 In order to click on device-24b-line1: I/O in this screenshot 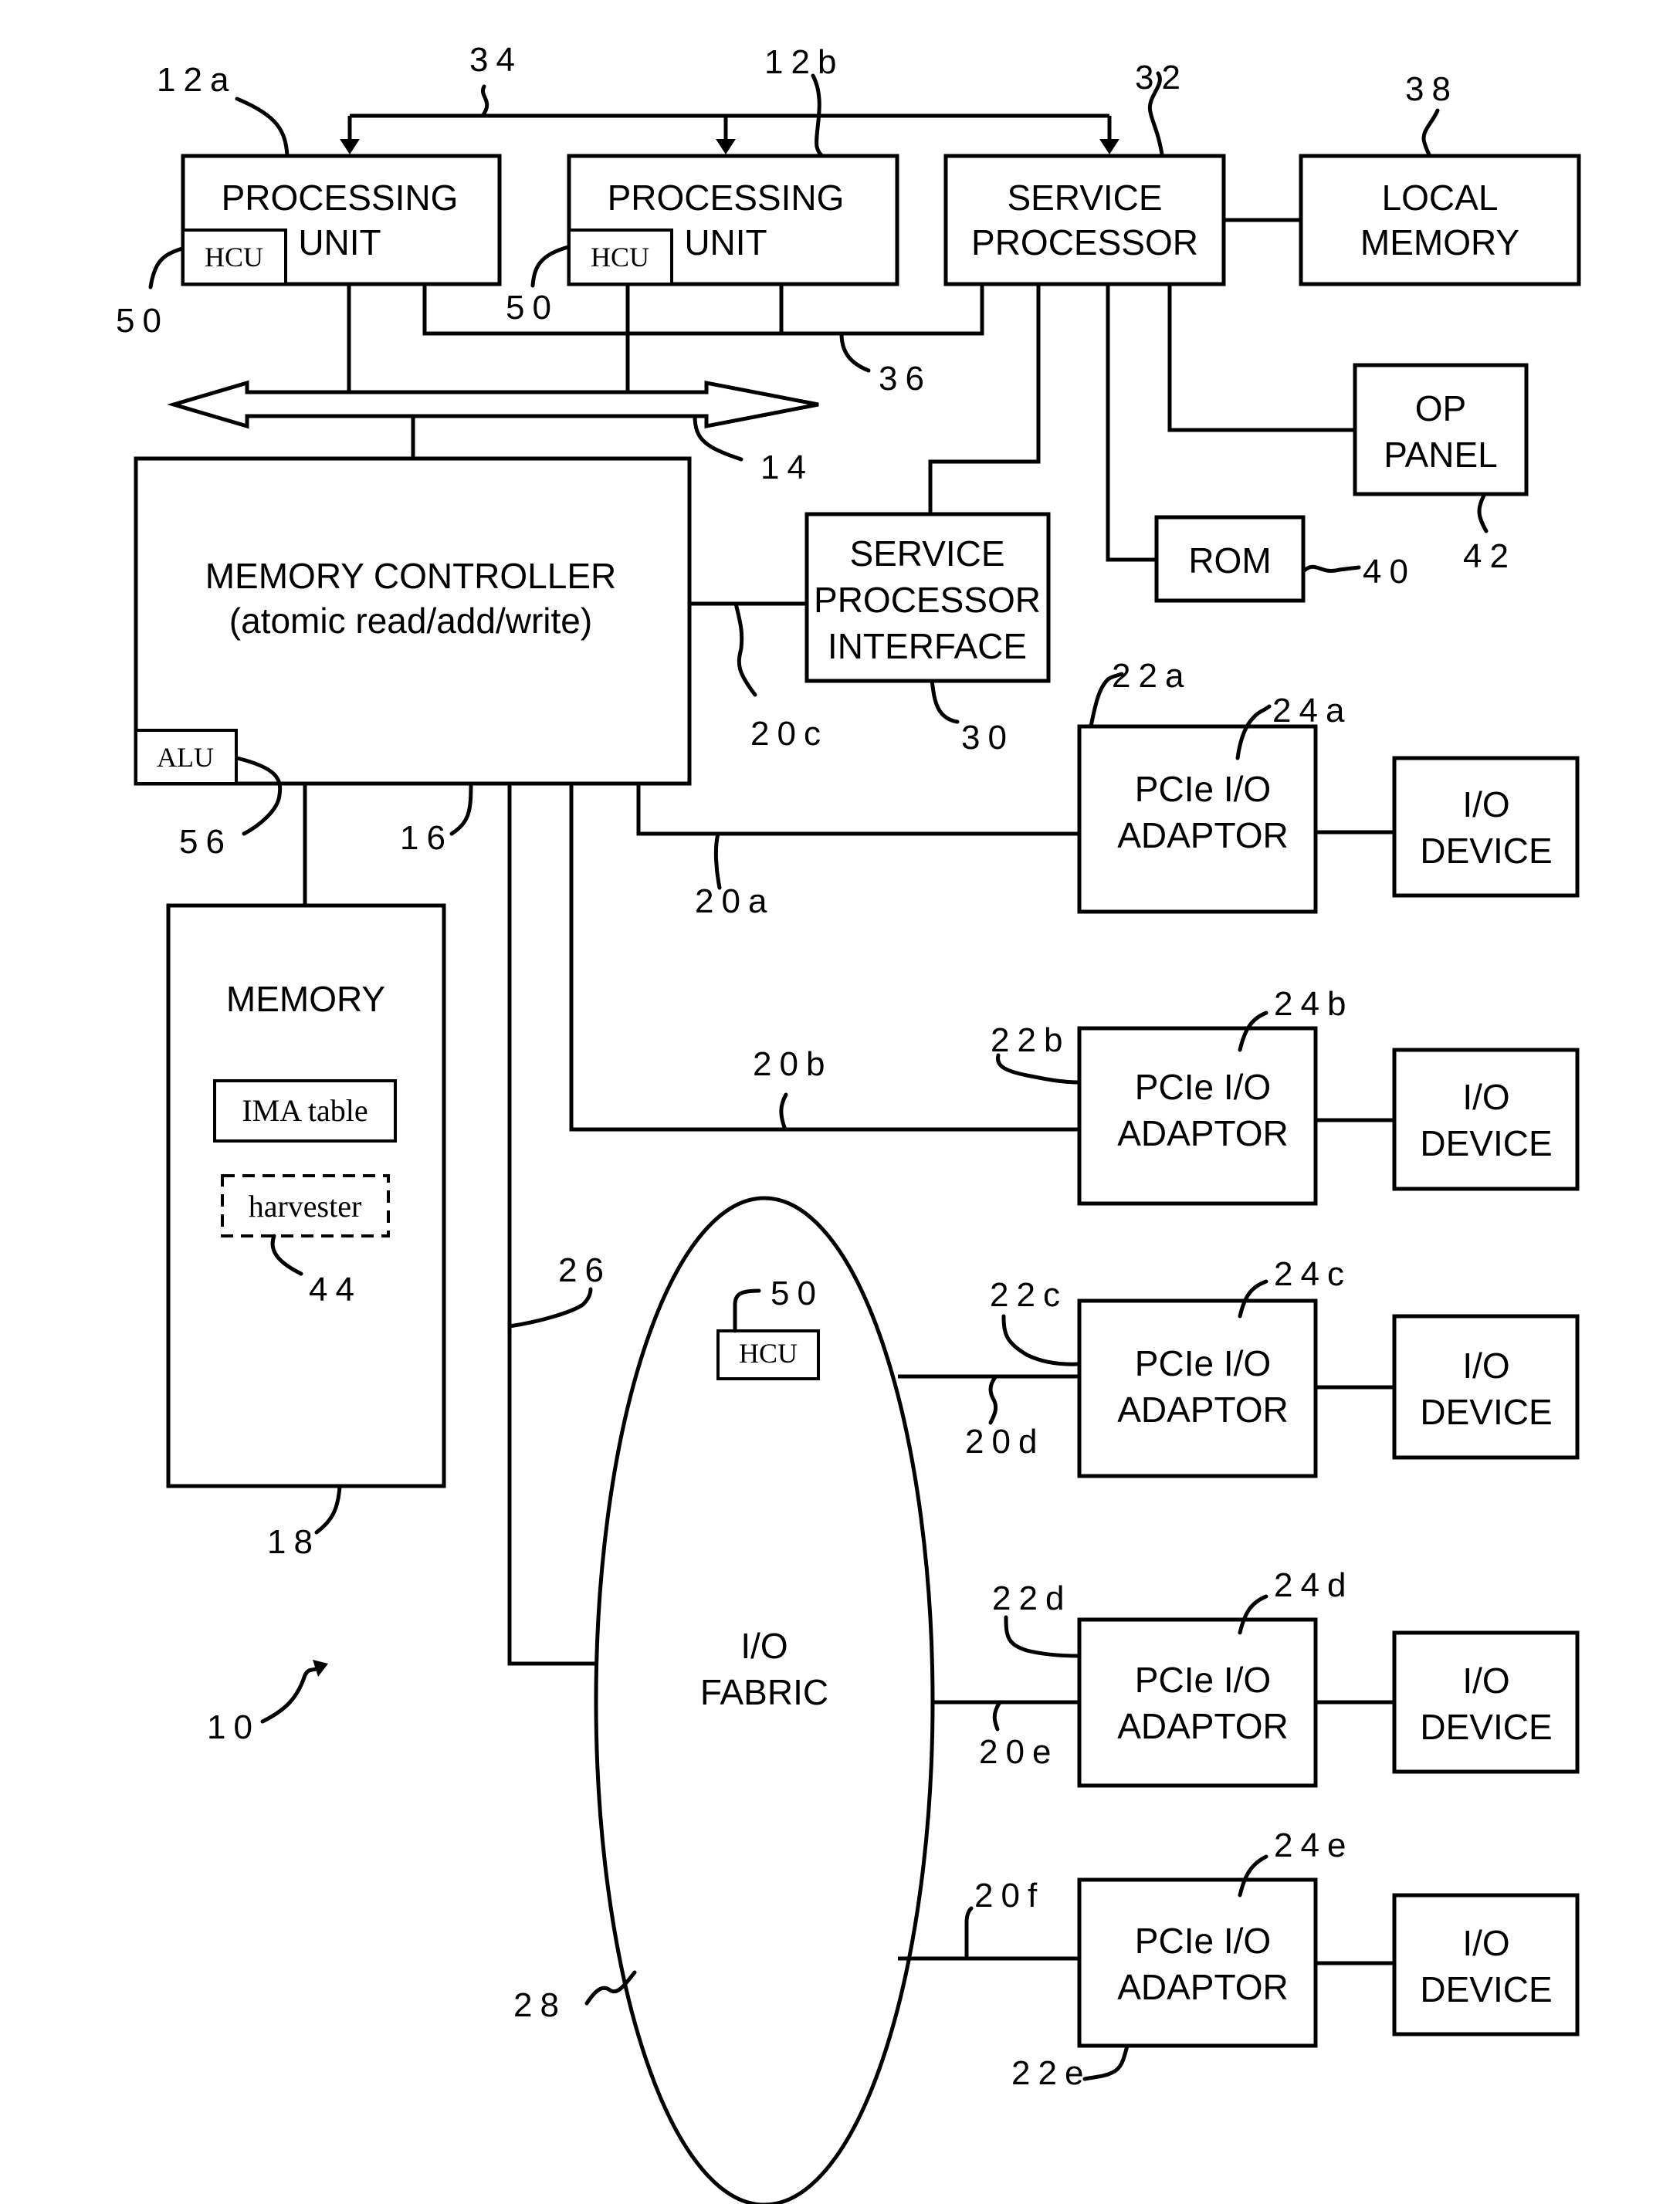, I will do `click(1485, 1097)`.